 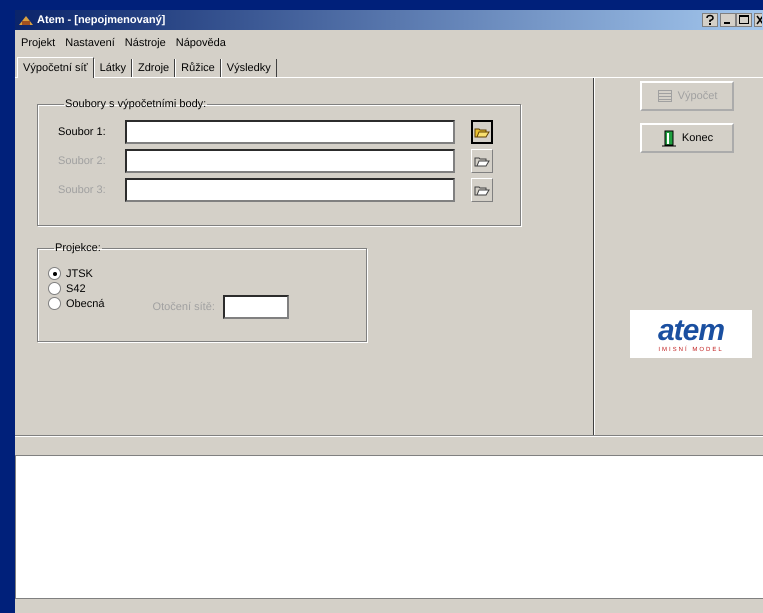 I want to click on radio-label: Obecná, so click(x=85, y=304).